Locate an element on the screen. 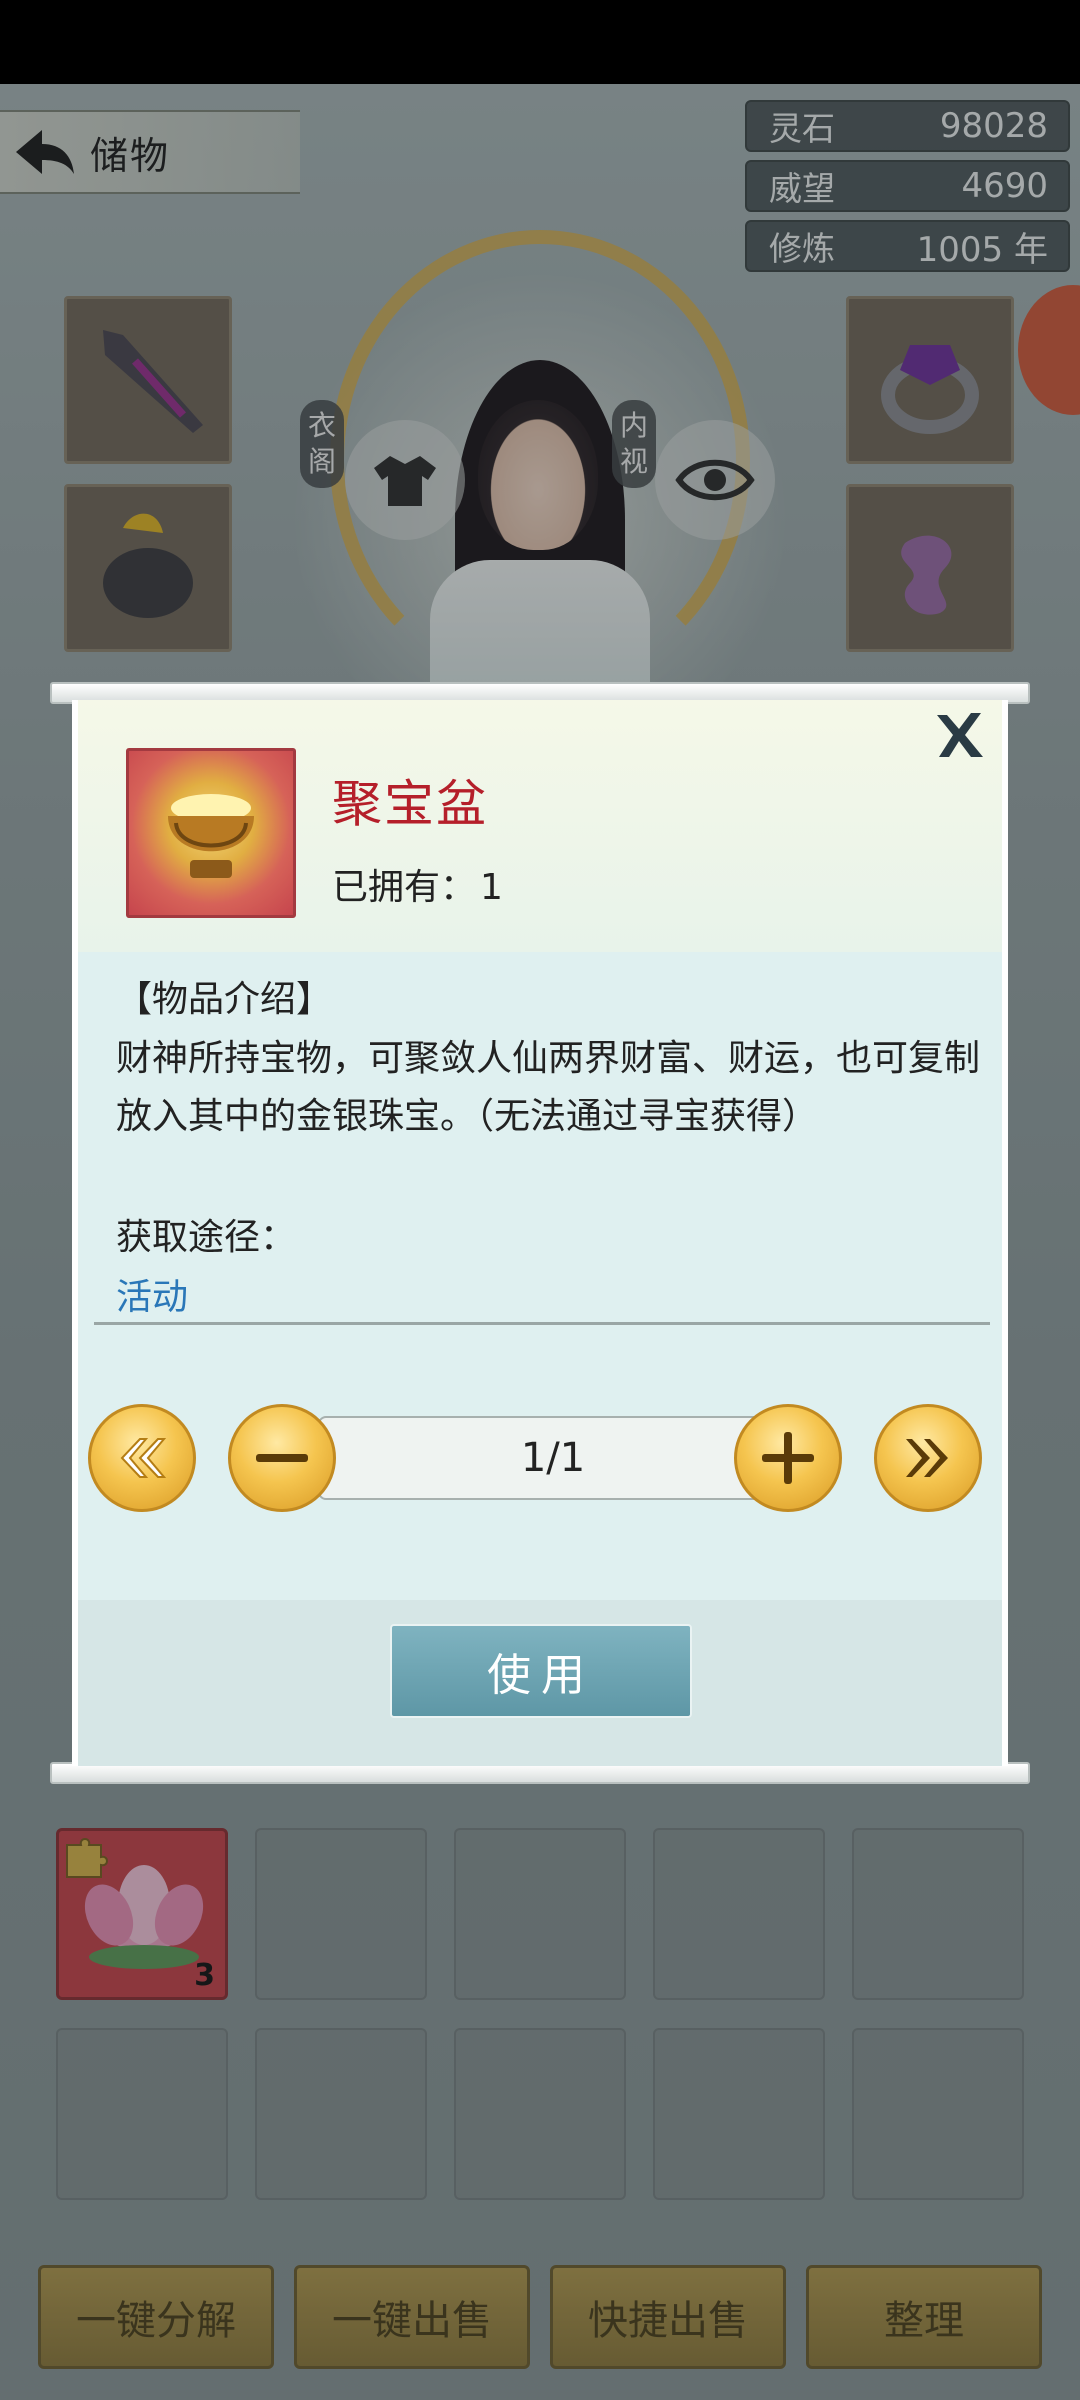 This screenshot has height=2400, width=1080. close-x-icon is located at coordinates (960, 735).